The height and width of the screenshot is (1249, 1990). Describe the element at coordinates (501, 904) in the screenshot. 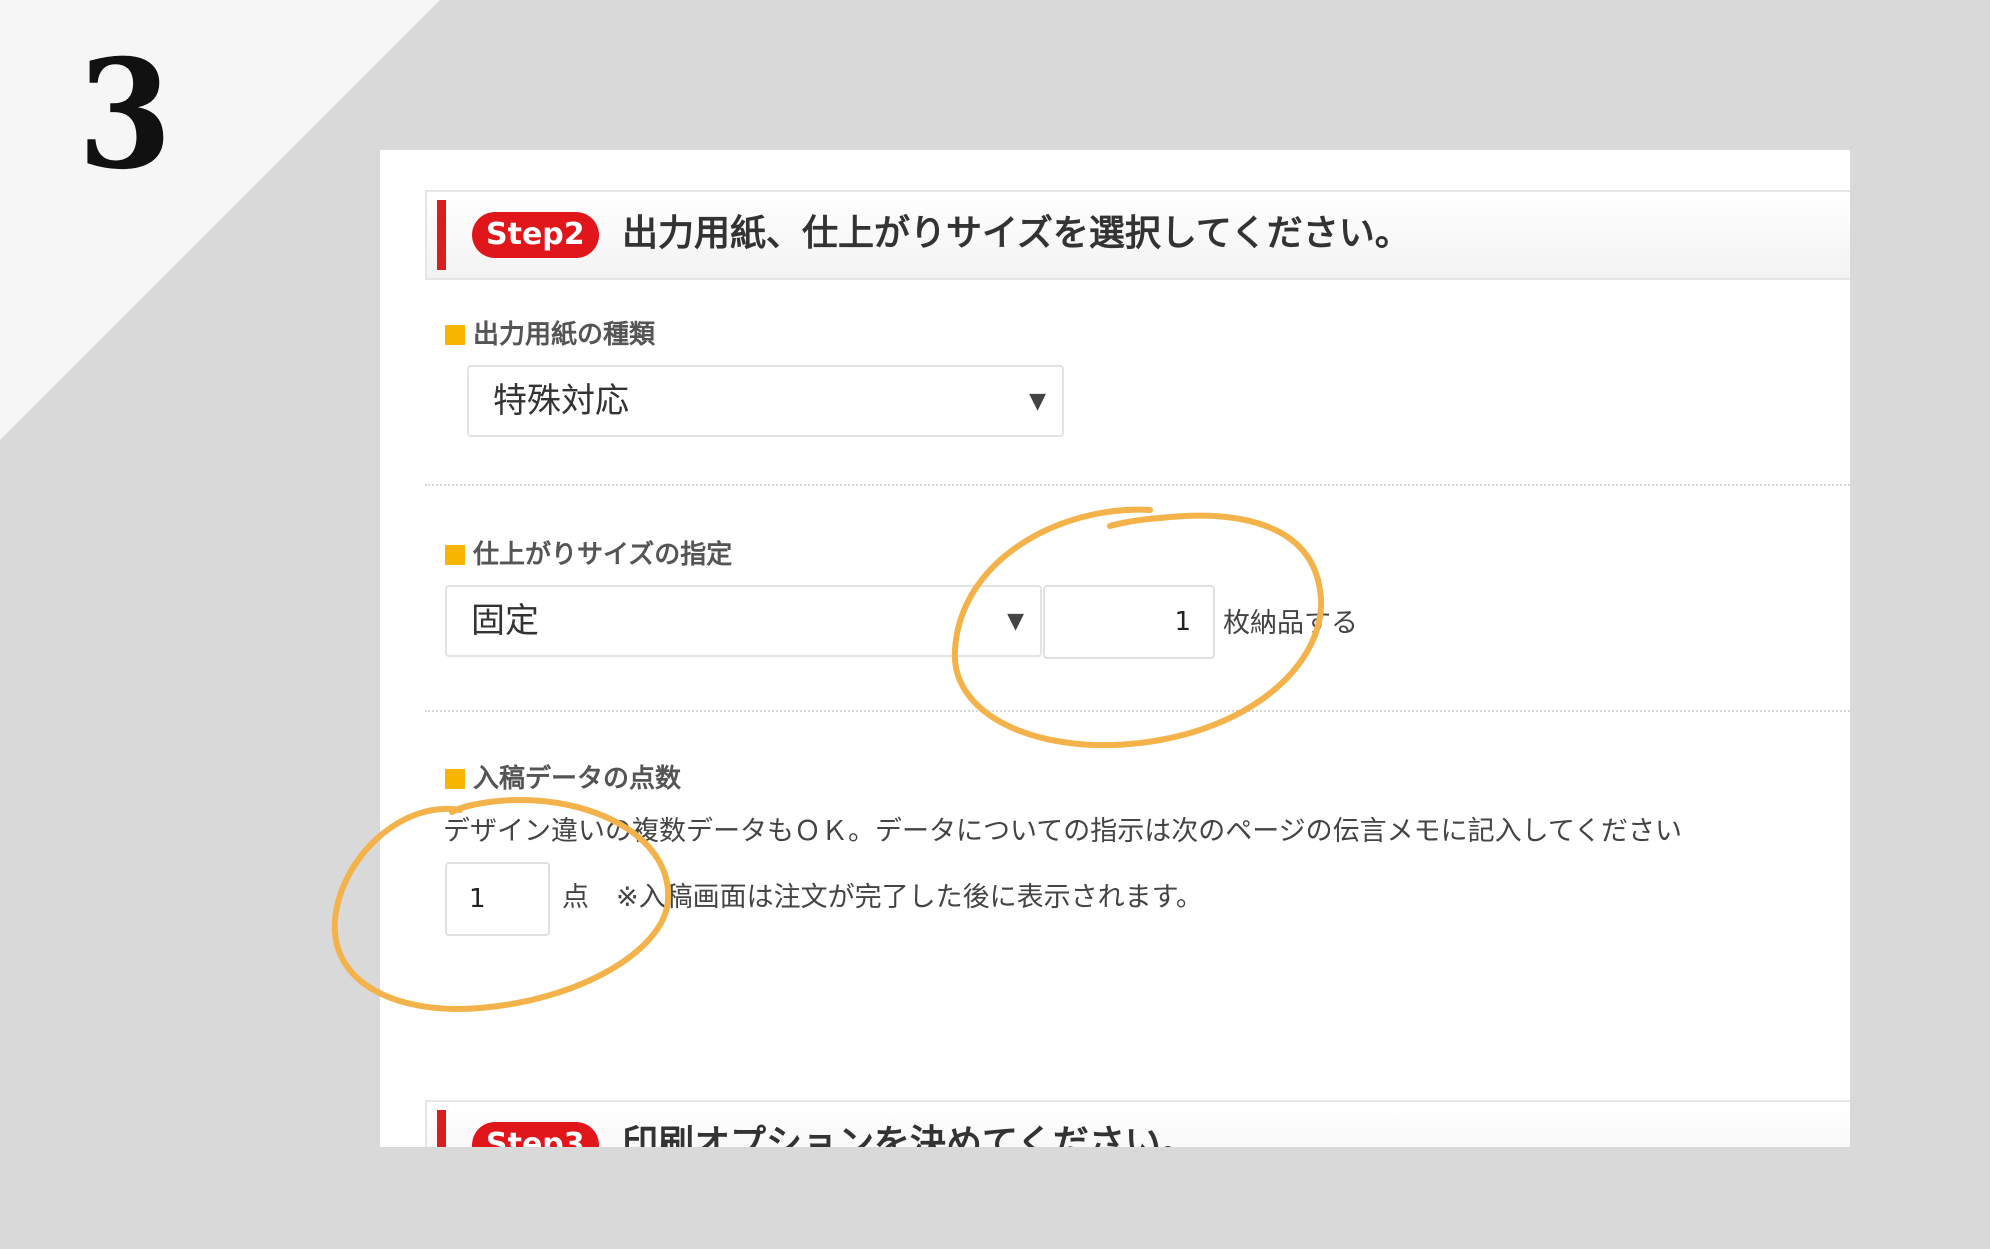

I see `annotation-circle-count` at that location.